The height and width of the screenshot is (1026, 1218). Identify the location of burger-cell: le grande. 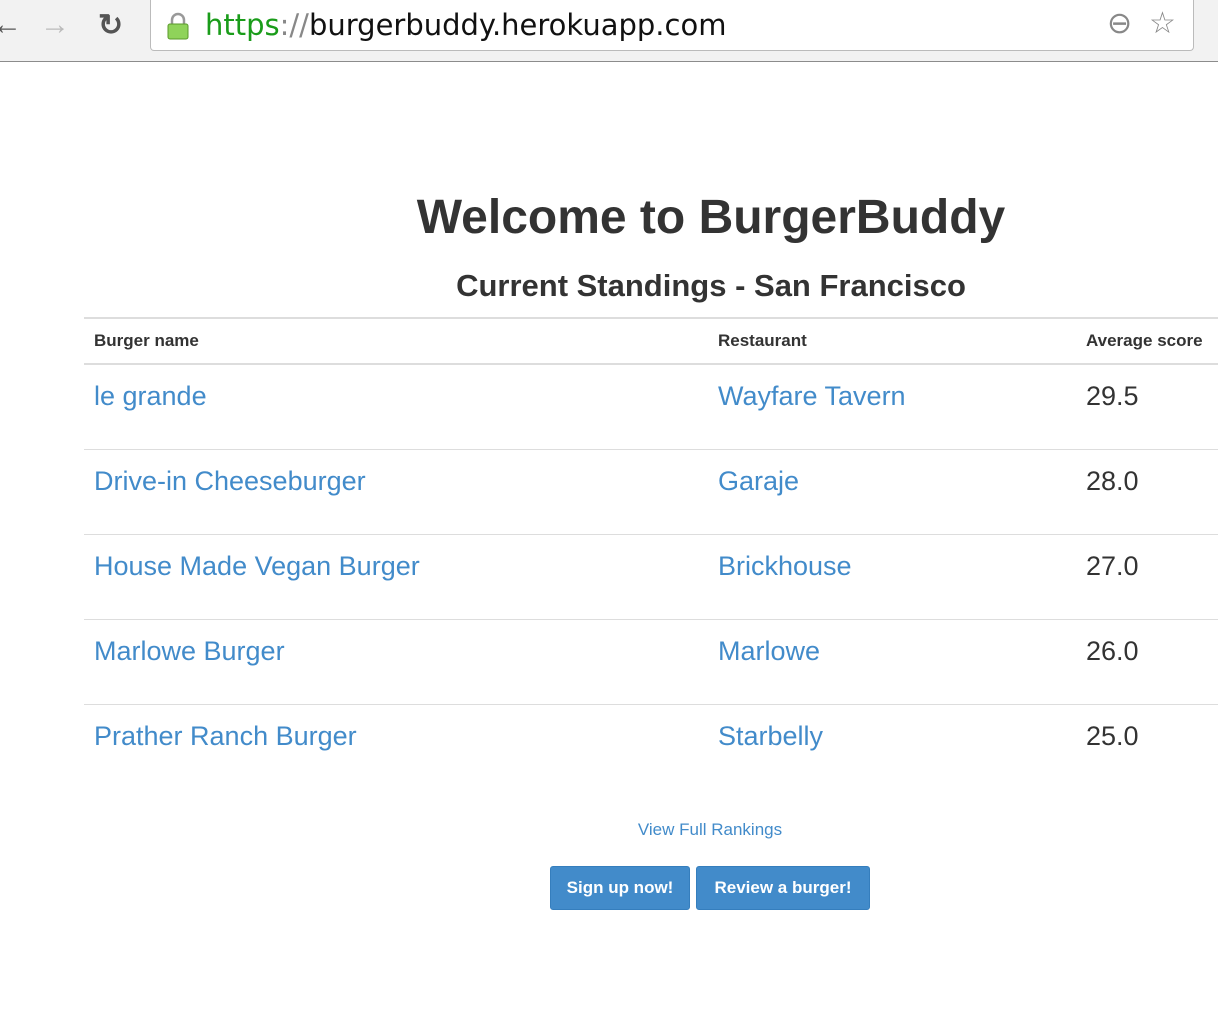
(396, 407).